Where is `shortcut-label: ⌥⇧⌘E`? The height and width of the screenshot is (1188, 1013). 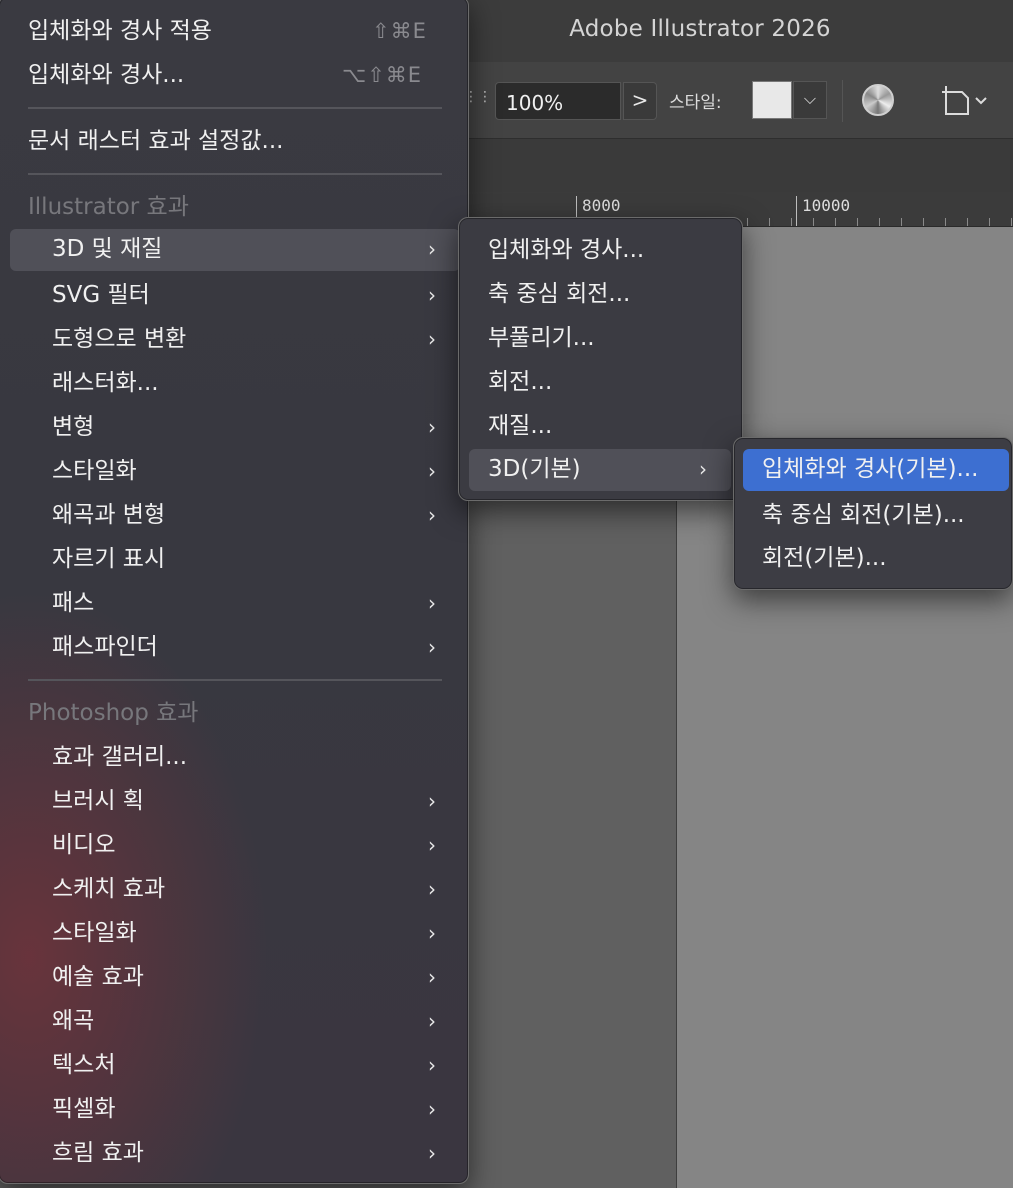
shortcut-label: ⌥⇧⌘E is located at coordinates (382, 75).